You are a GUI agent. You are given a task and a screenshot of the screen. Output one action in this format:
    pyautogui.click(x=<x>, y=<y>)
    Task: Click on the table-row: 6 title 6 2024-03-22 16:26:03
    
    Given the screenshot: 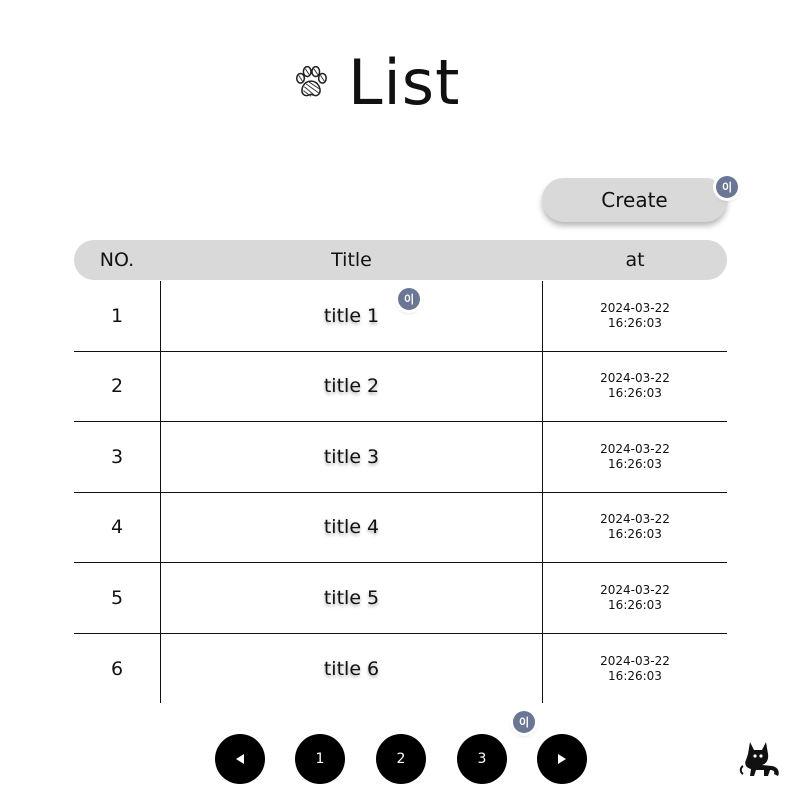 What is the action you would take?
    pyautogui.click(x=400, y=669)
    